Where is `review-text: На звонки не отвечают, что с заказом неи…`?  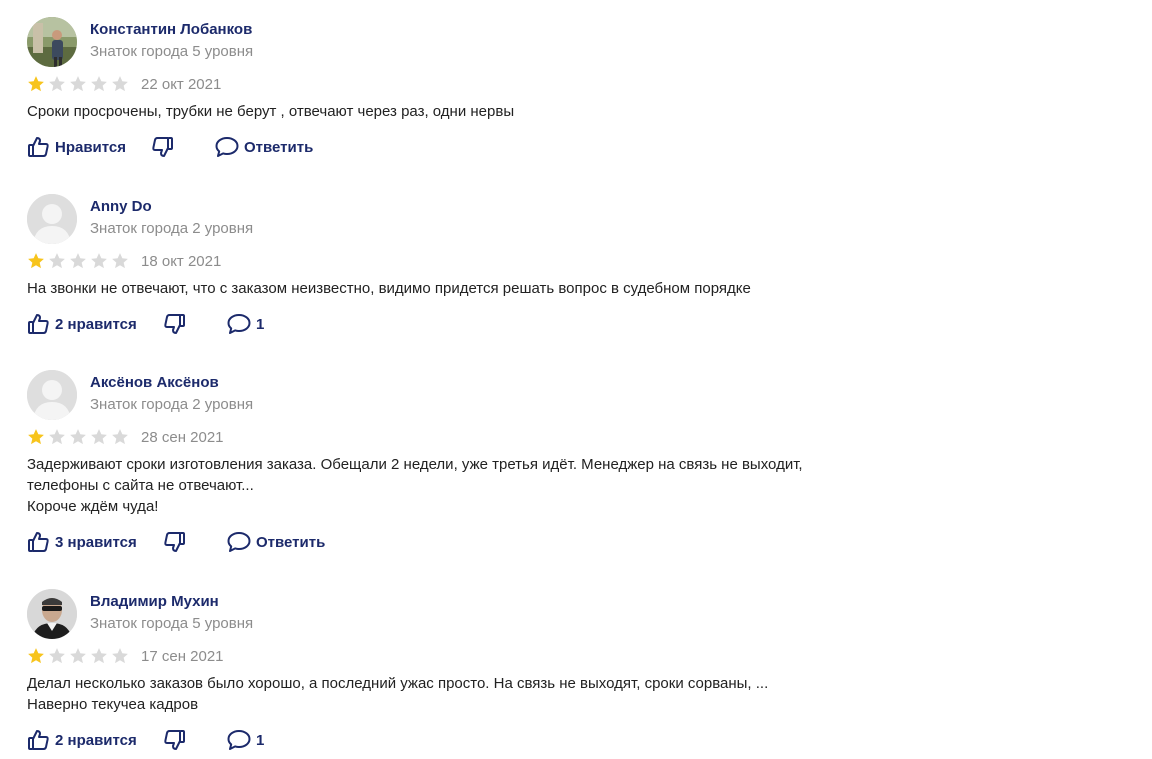 review-text: На звонки не отвечают, что с заказом неи… is located at coordinates (527, 288).